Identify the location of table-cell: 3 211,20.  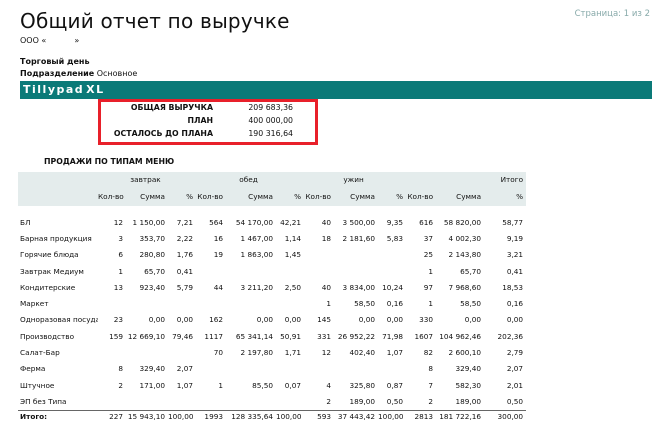
(257, 287).